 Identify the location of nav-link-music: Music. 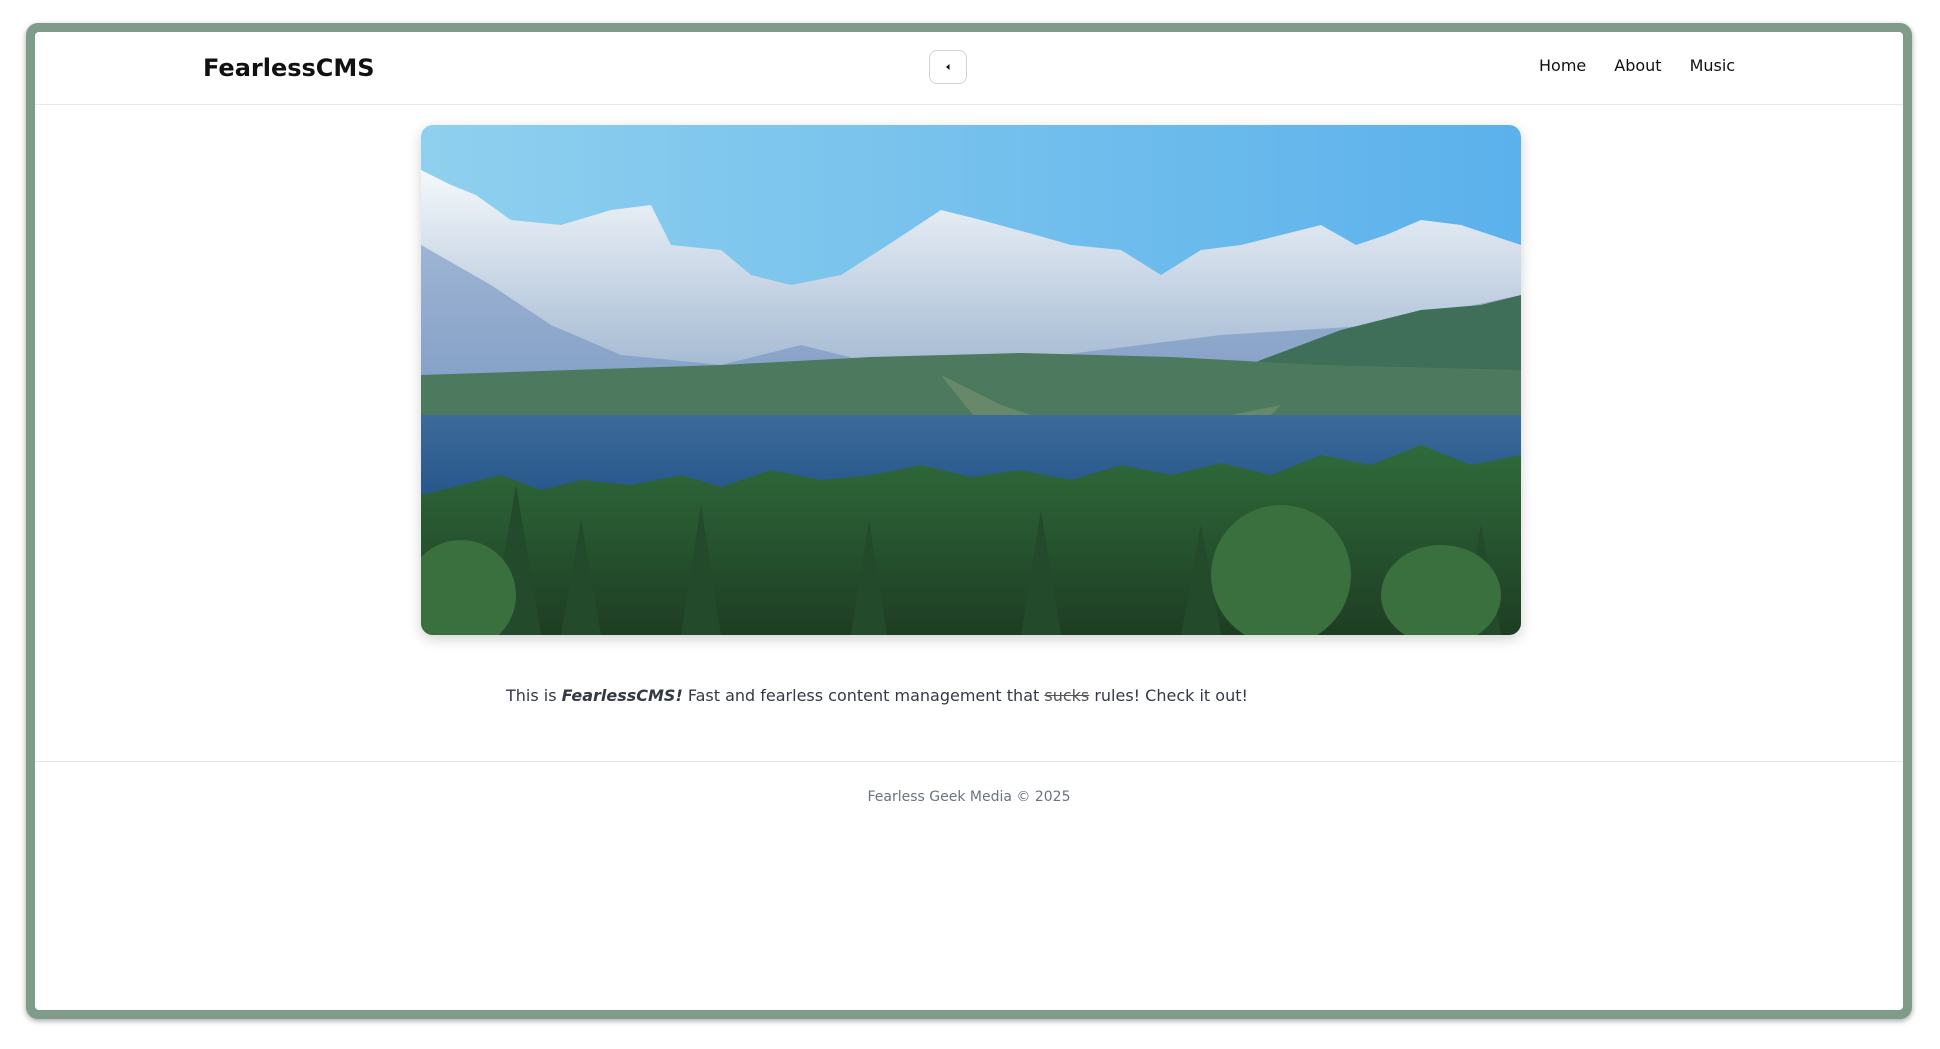
(1713, 65).